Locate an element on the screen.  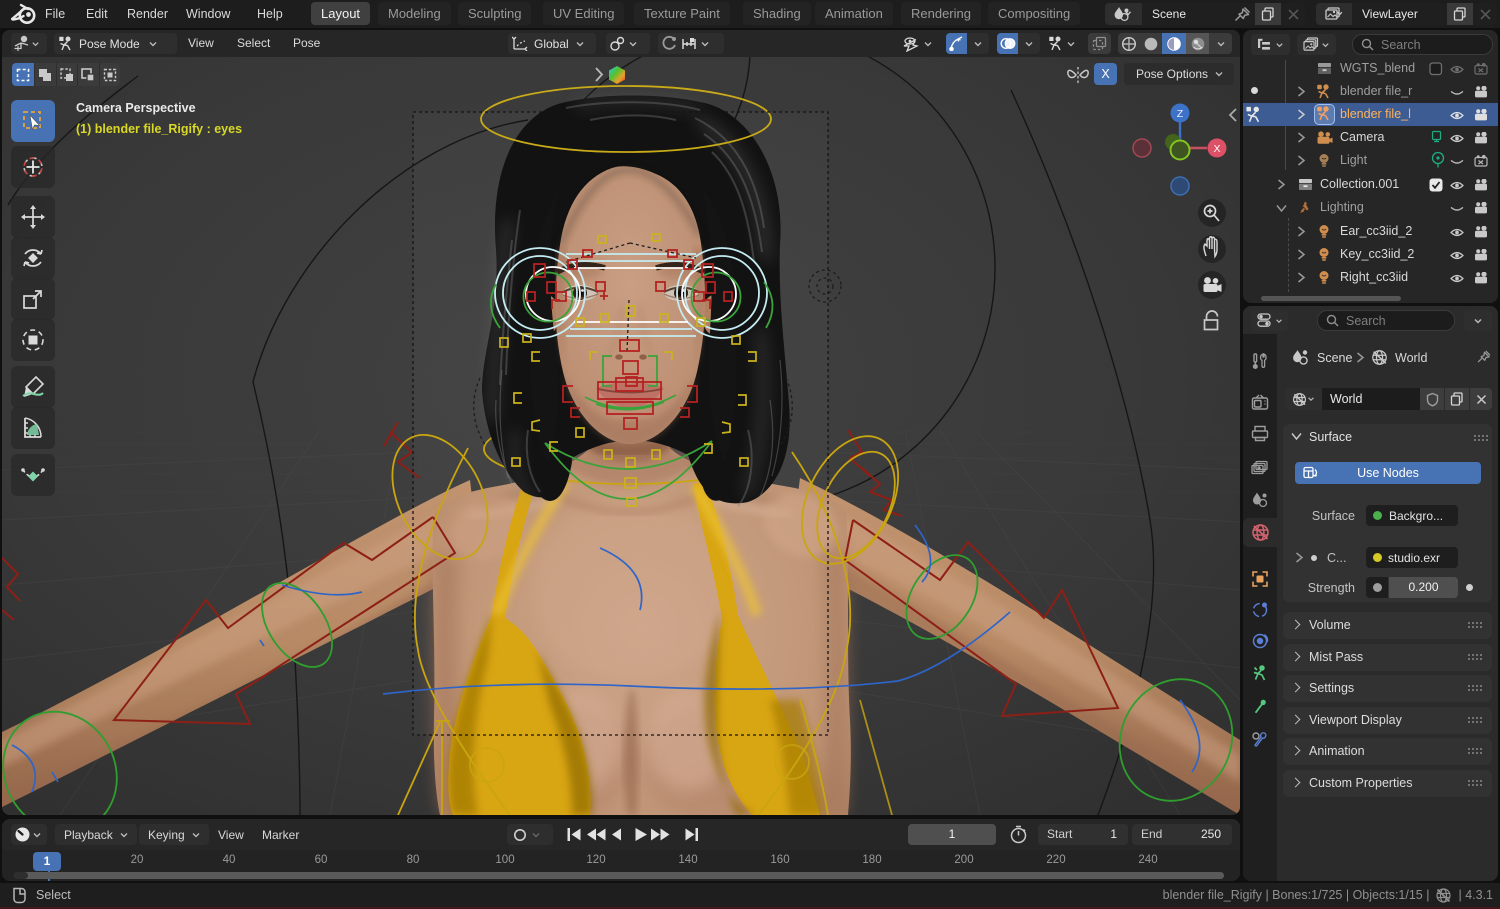
svg-text: Z is located at coordinates (1180, 114).